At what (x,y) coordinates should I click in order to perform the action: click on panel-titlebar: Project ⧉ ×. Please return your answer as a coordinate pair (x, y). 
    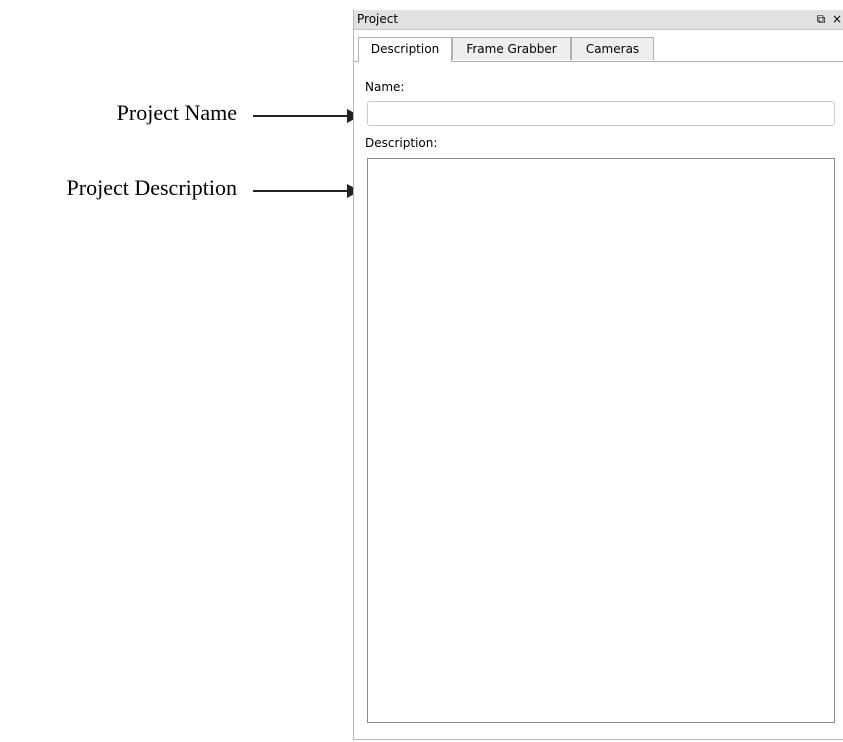
    Looking at the image, I should click on (598, 20).